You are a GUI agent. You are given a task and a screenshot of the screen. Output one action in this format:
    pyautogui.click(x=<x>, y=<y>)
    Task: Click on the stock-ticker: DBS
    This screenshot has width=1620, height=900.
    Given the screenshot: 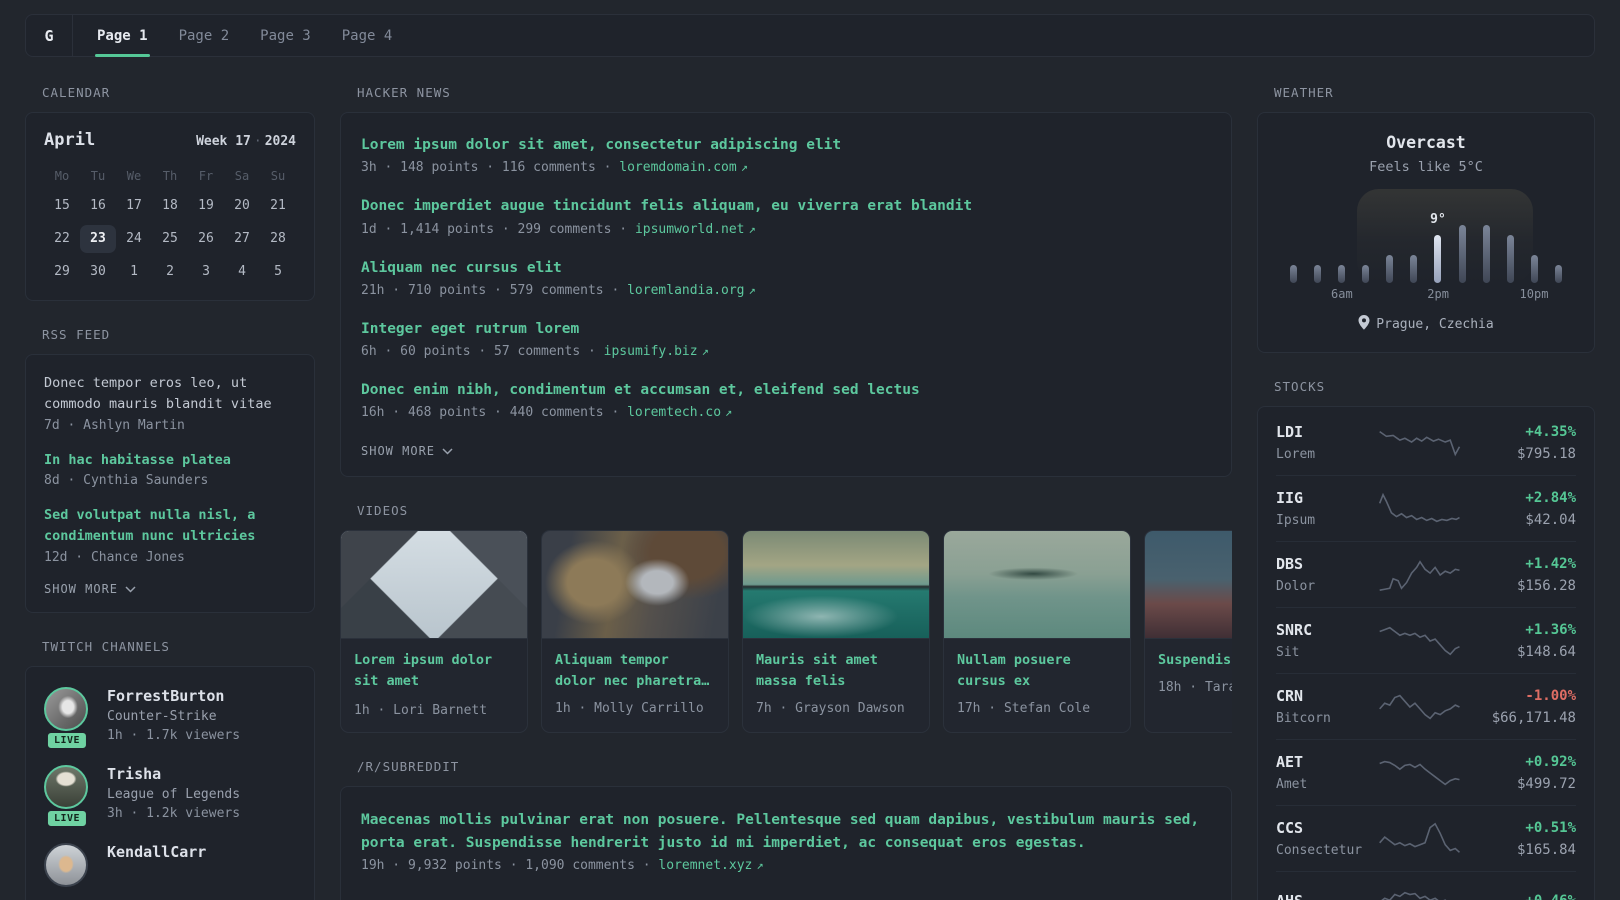 What is the action you would take?
    pyautogui.click(x=1290, y=564)
    